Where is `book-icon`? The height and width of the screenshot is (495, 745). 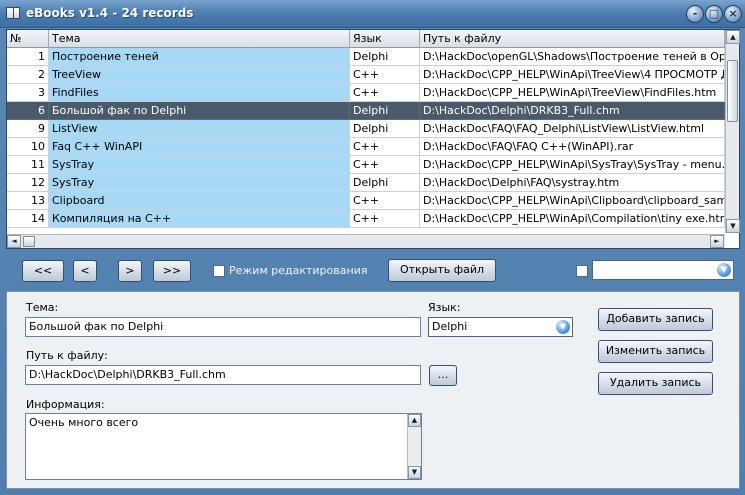
book-icon is located at coordinates (13, 13).